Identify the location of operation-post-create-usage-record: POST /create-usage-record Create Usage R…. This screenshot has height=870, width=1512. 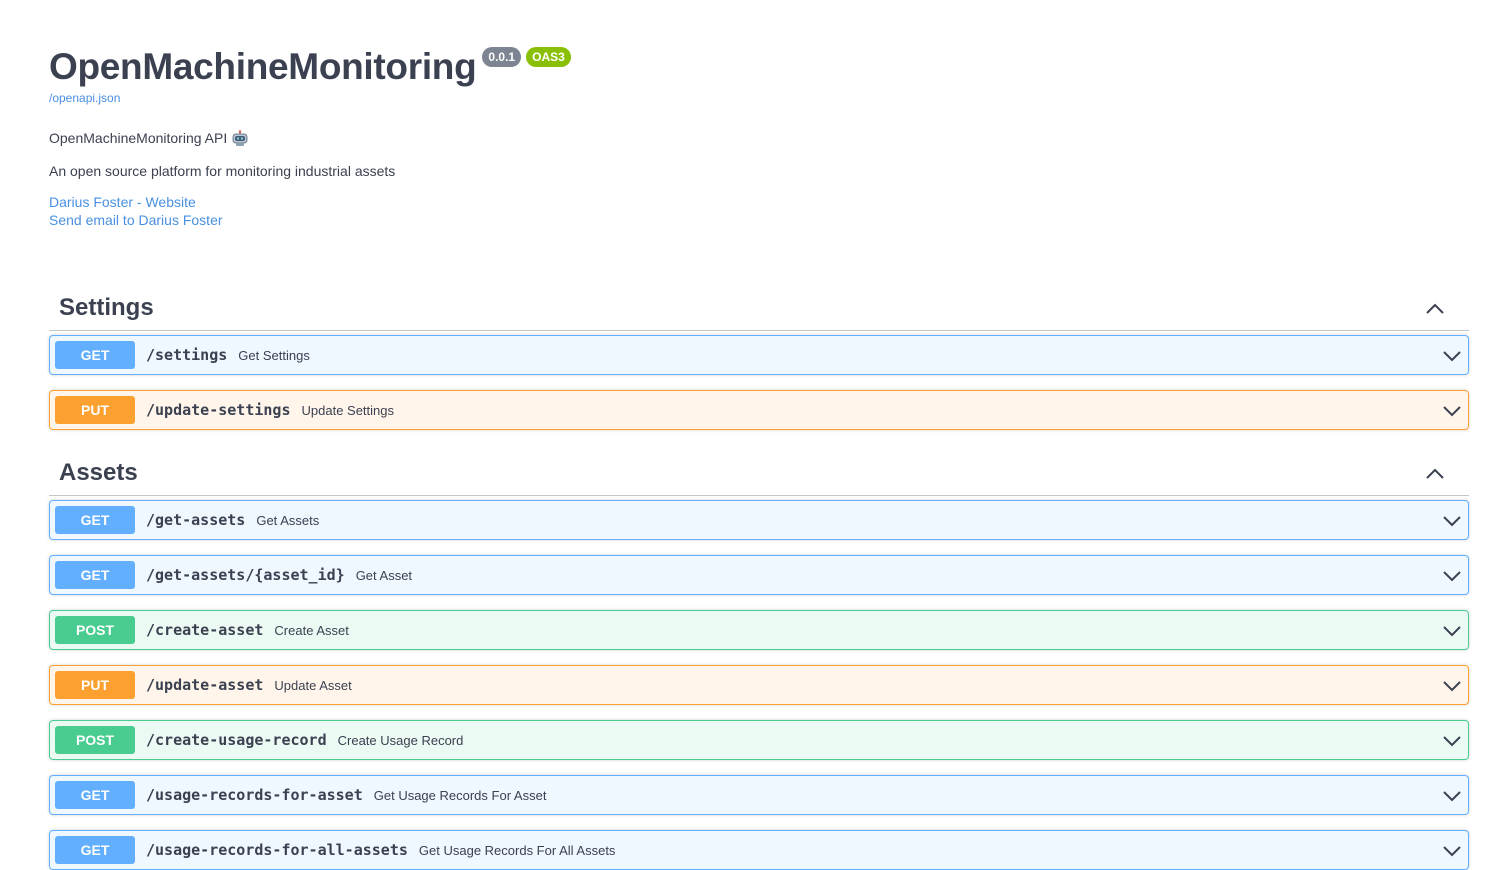
(759, 740).